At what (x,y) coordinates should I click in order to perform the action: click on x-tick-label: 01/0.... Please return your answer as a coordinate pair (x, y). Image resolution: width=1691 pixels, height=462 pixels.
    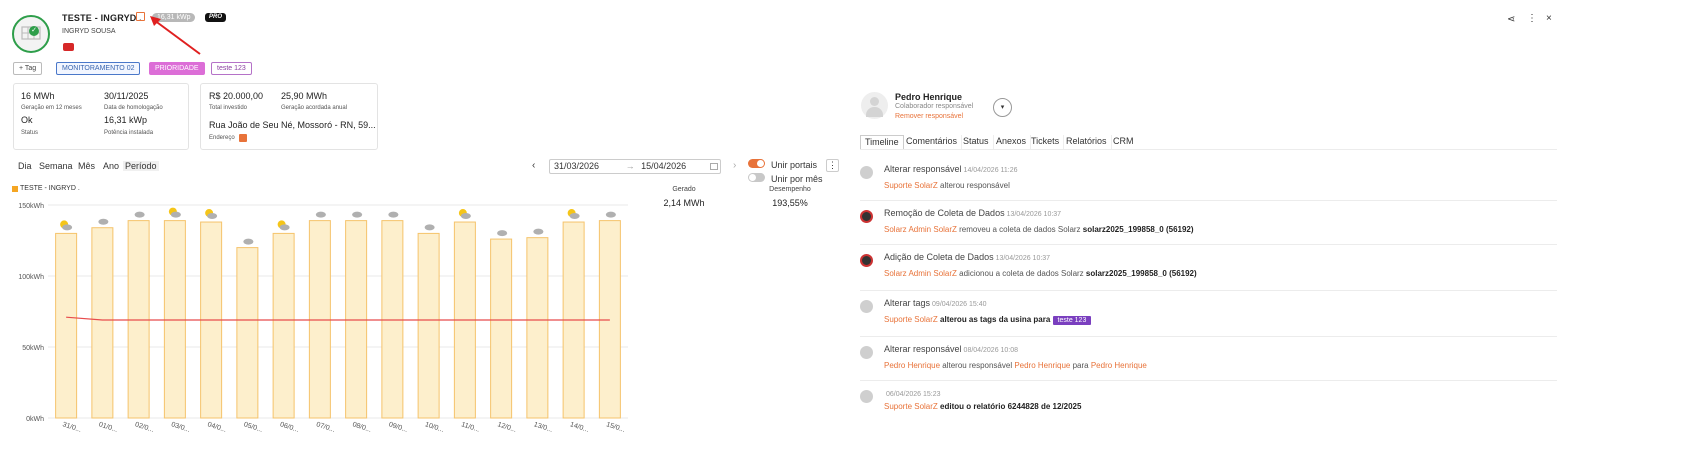
    Looking at the image, I should click on (108, 427).